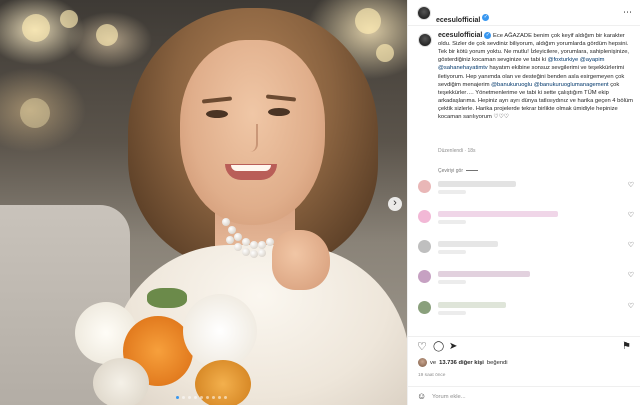  I want to click on mention-link: @sahanehayatimtv, so click(463, 68).